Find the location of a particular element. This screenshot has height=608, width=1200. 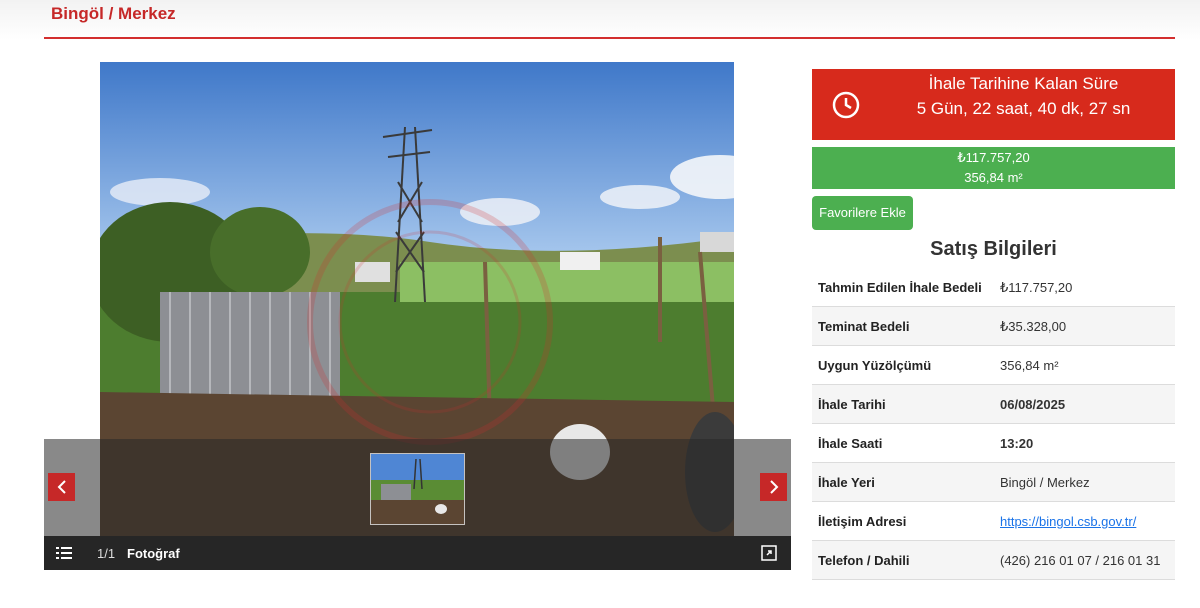

clock-icon is located at coordinates (846, 105).